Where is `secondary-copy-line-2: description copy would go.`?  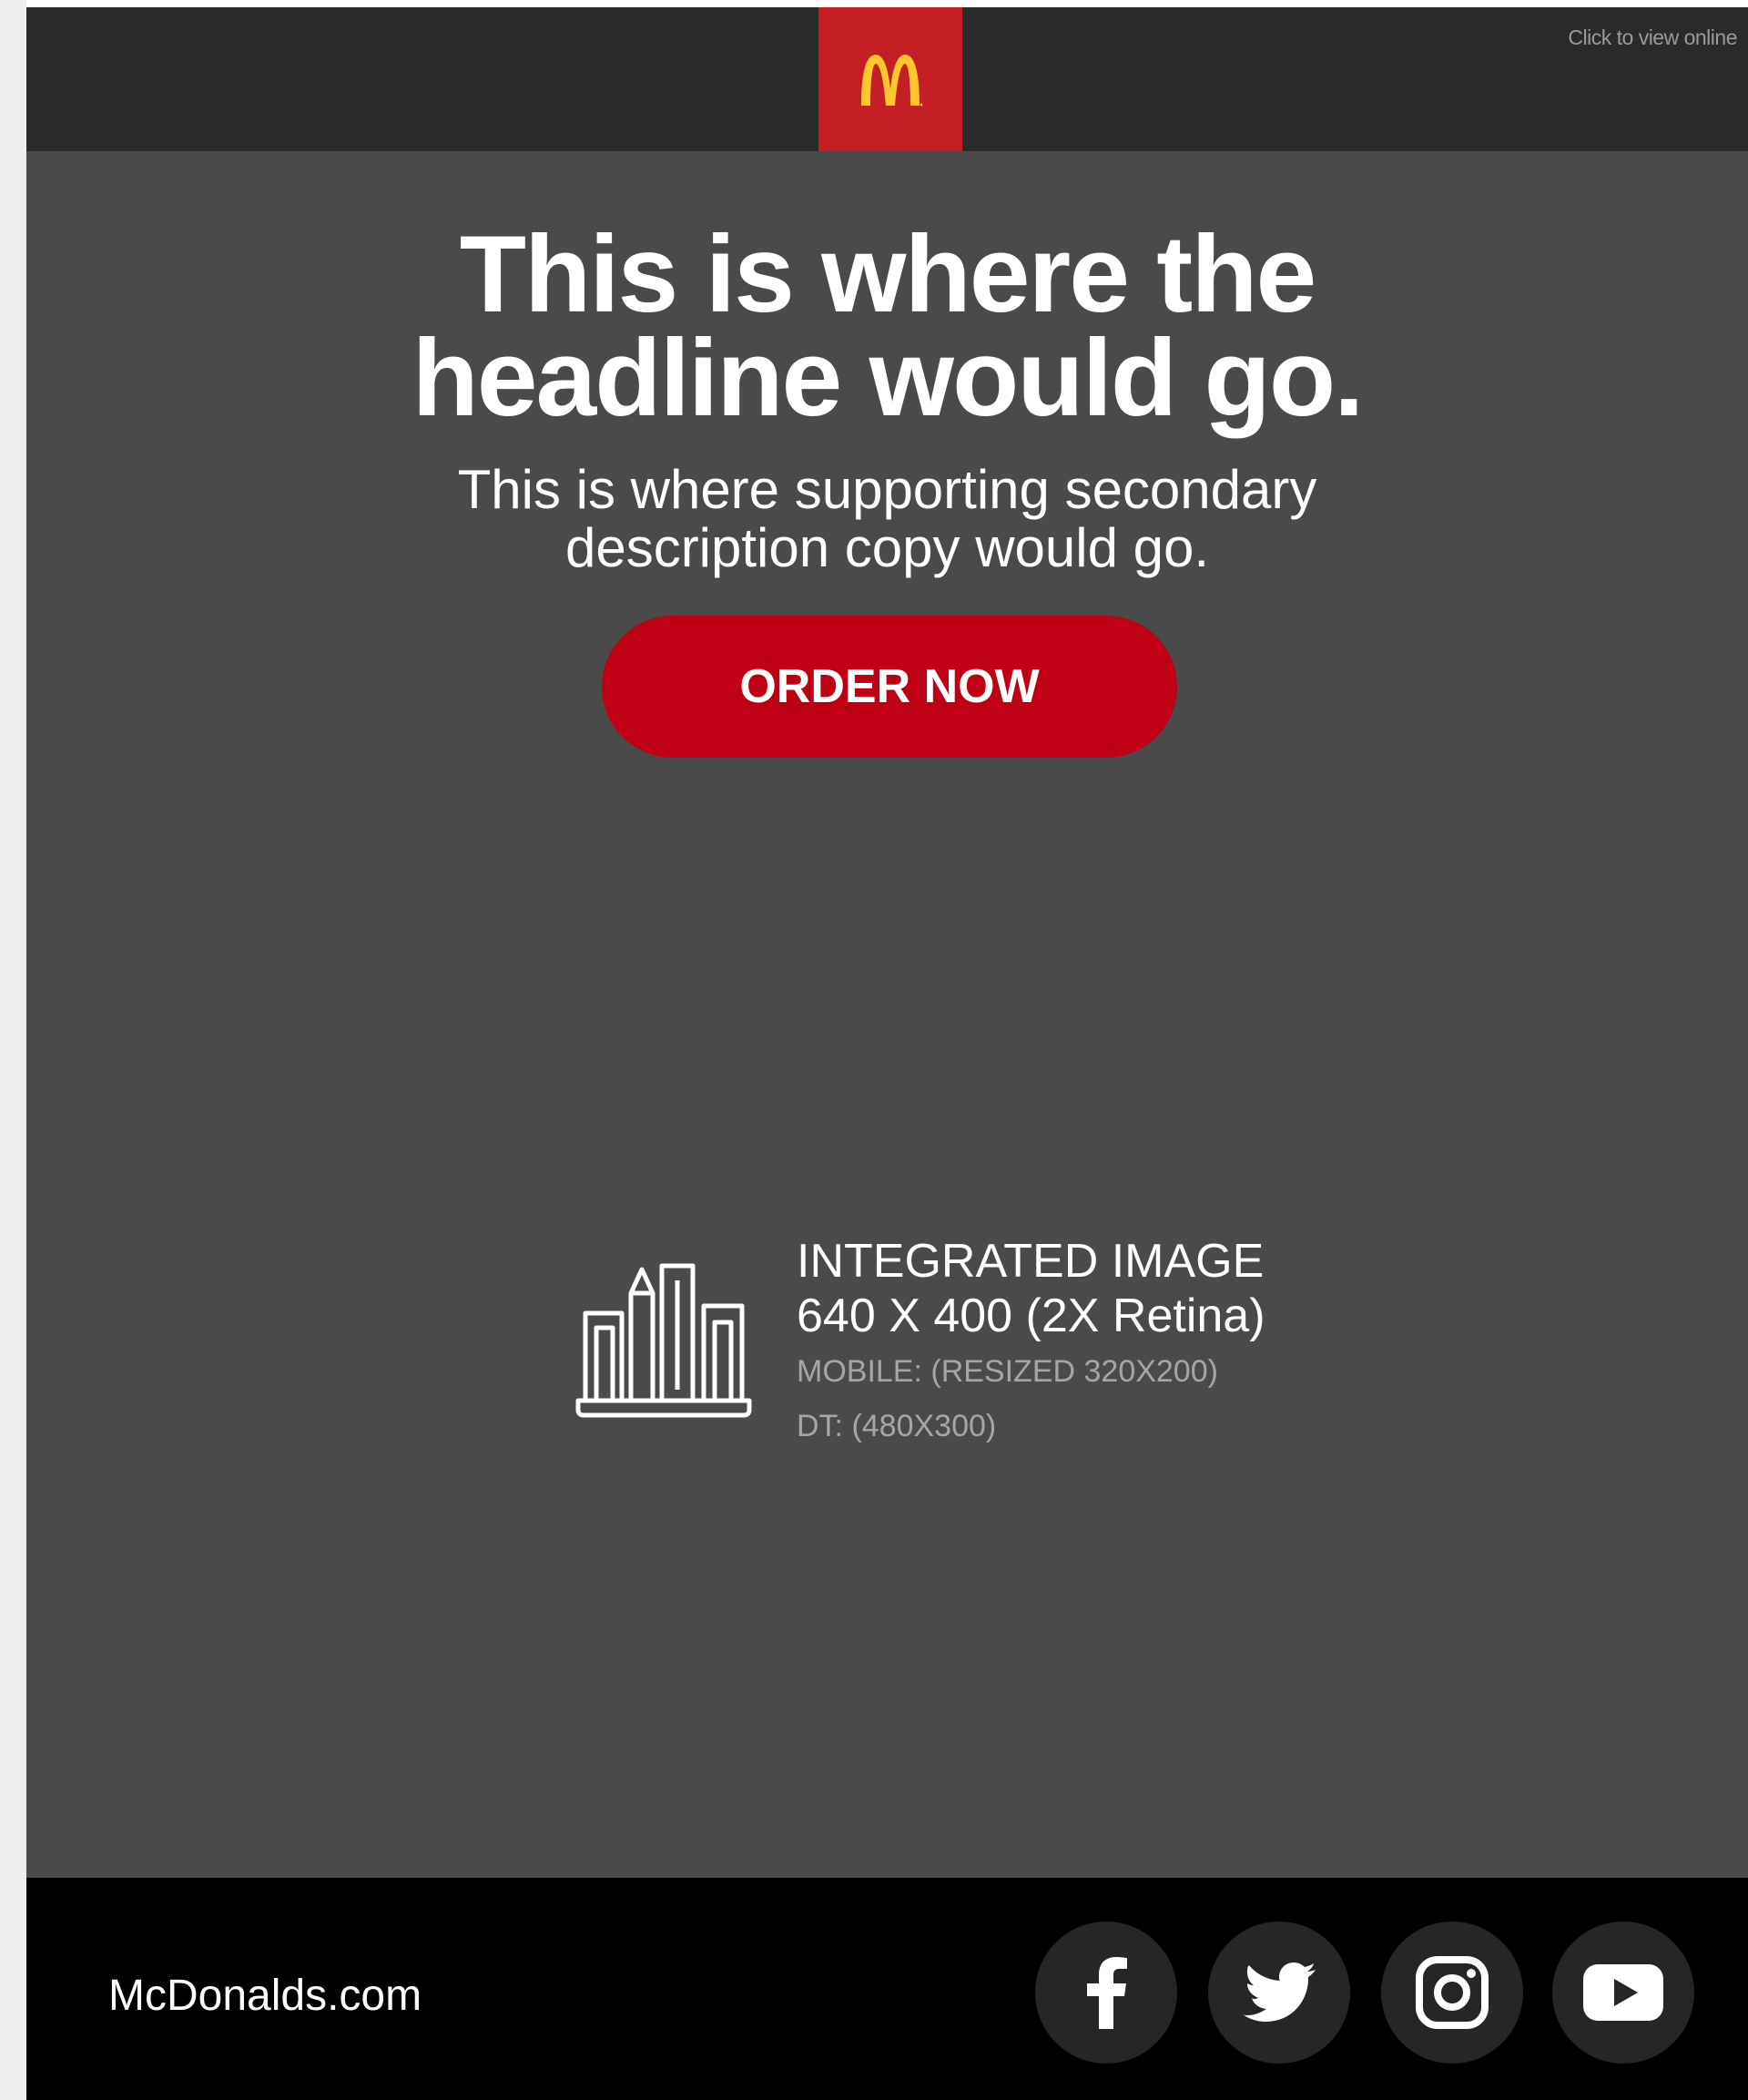 secondary-copy-line-2: description copy would go. is located at coordinates (887, 547).